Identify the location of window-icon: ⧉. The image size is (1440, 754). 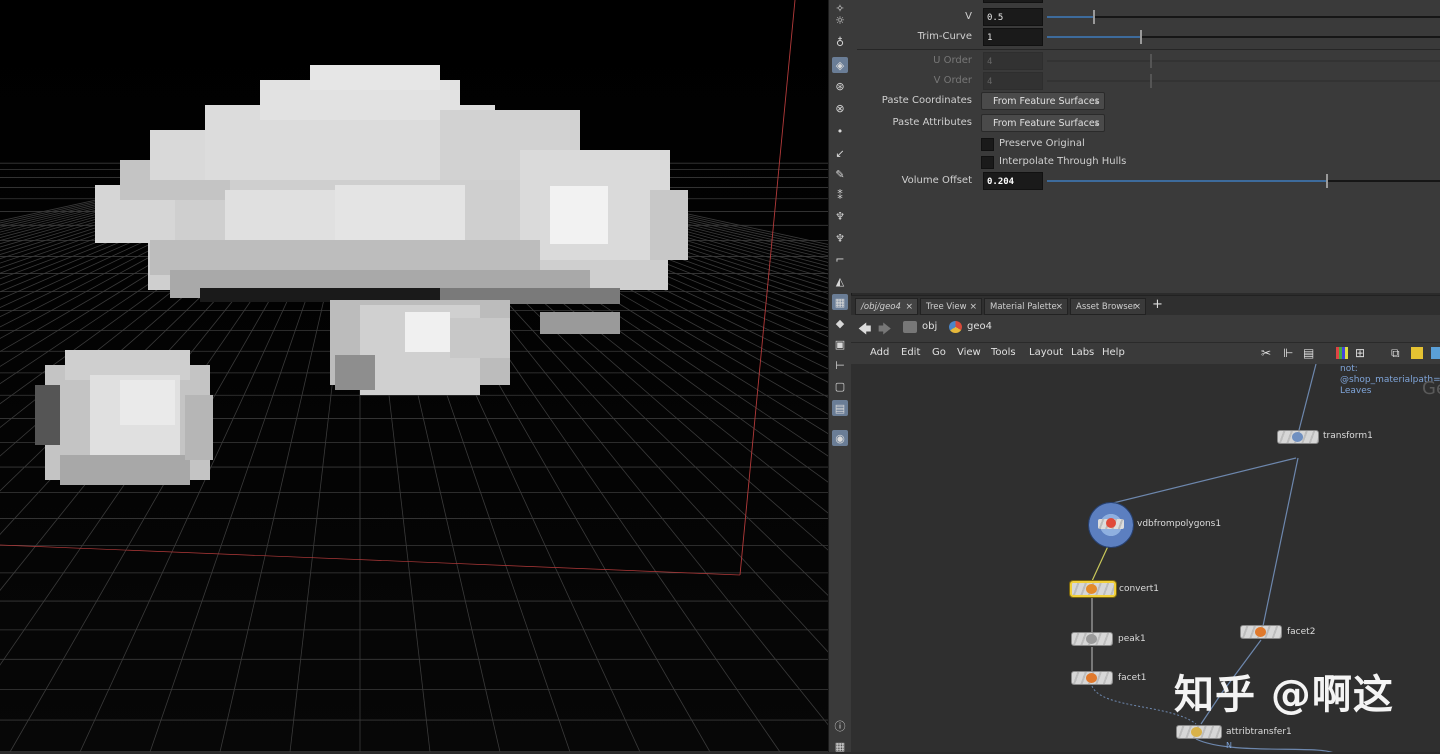
(1395, 353).